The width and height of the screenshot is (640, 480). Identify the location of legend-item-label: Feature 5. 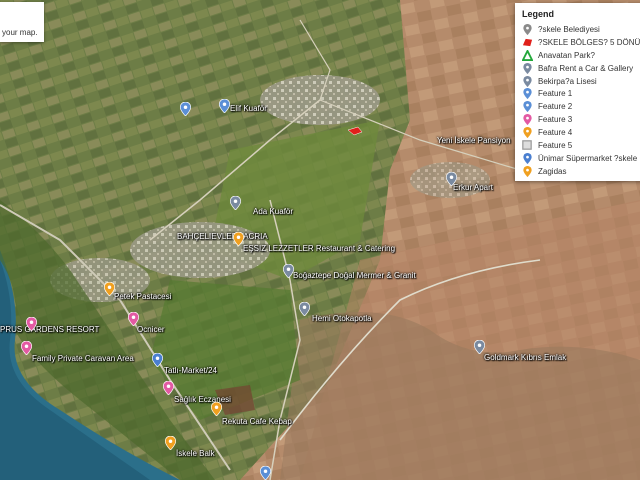
(555, 145).